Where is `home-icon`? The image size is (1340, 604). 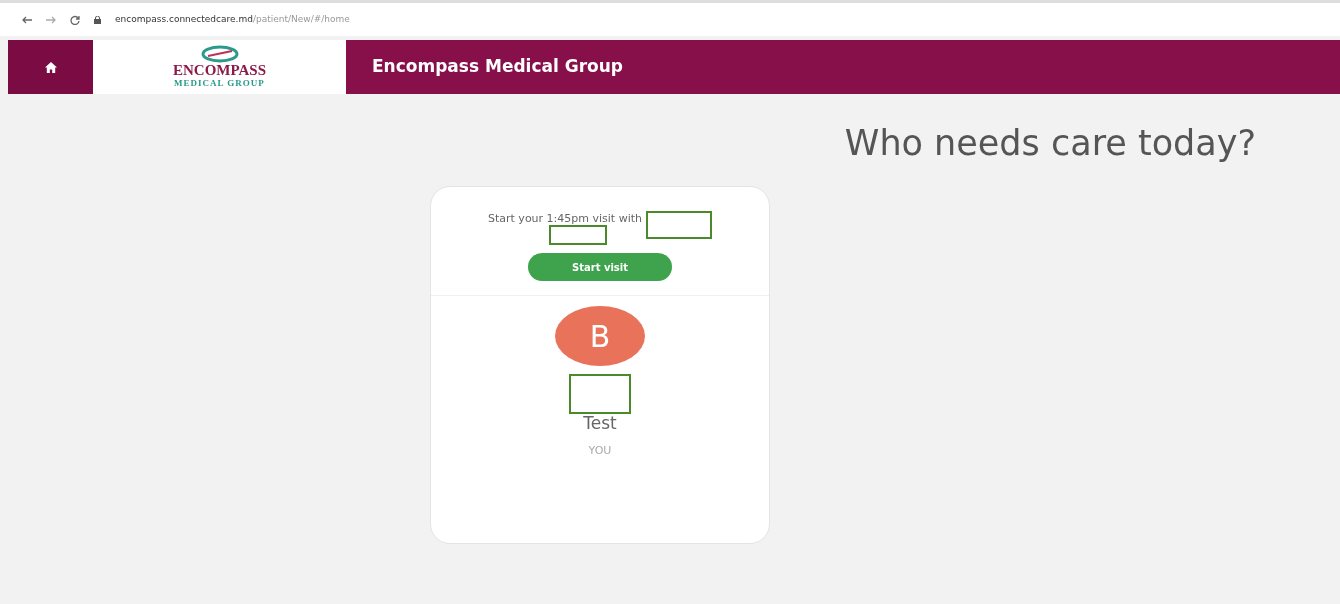 home-icon is located at coordinates (50, 67).